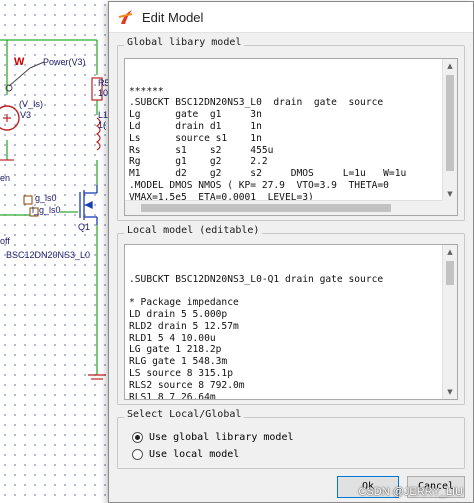  Describe the element at coordinates (291, 17) in the screenshot. I see `dialog-titlebar: Edit Model` at that location.